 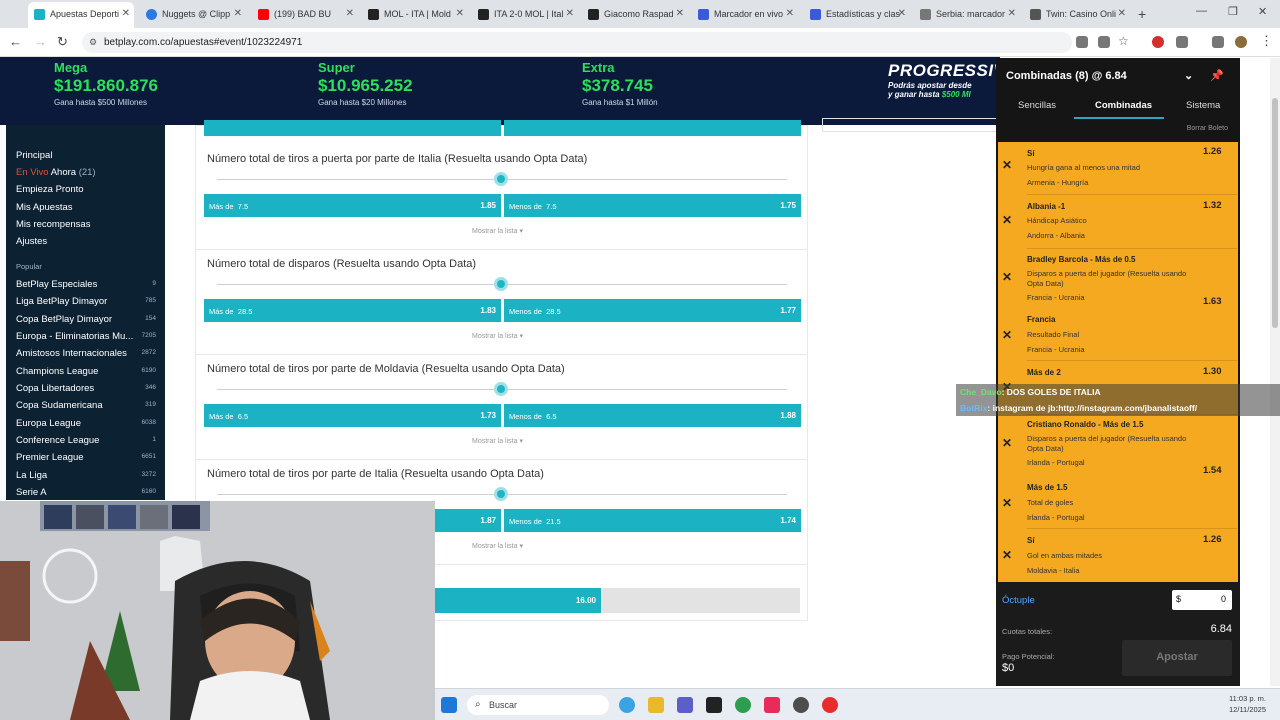 What do you see at coordinates (652, 520) in the screenshot?
I see `under-odds-button: Menos de 21.5 1.74` at bounding box center [652, 520].